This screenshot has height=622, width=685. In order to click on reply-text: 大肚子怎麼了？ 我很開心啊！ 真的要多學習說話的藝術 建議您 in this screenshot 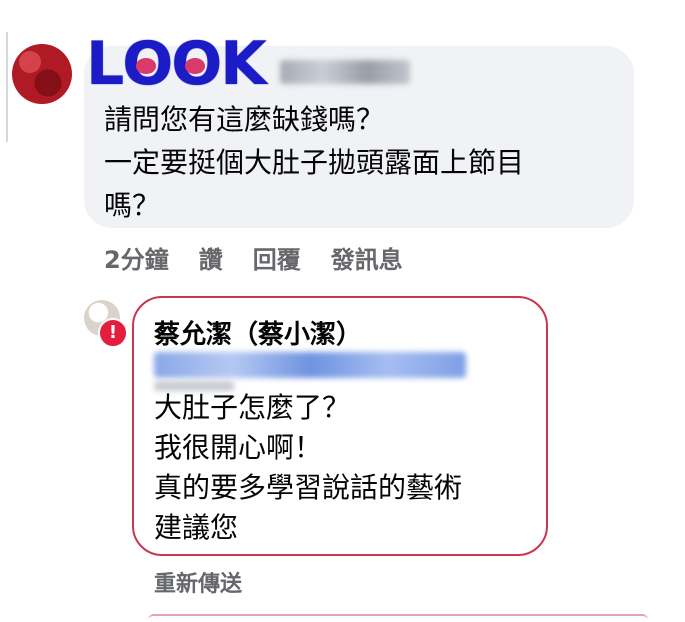, I will do `click(308, 467)`.